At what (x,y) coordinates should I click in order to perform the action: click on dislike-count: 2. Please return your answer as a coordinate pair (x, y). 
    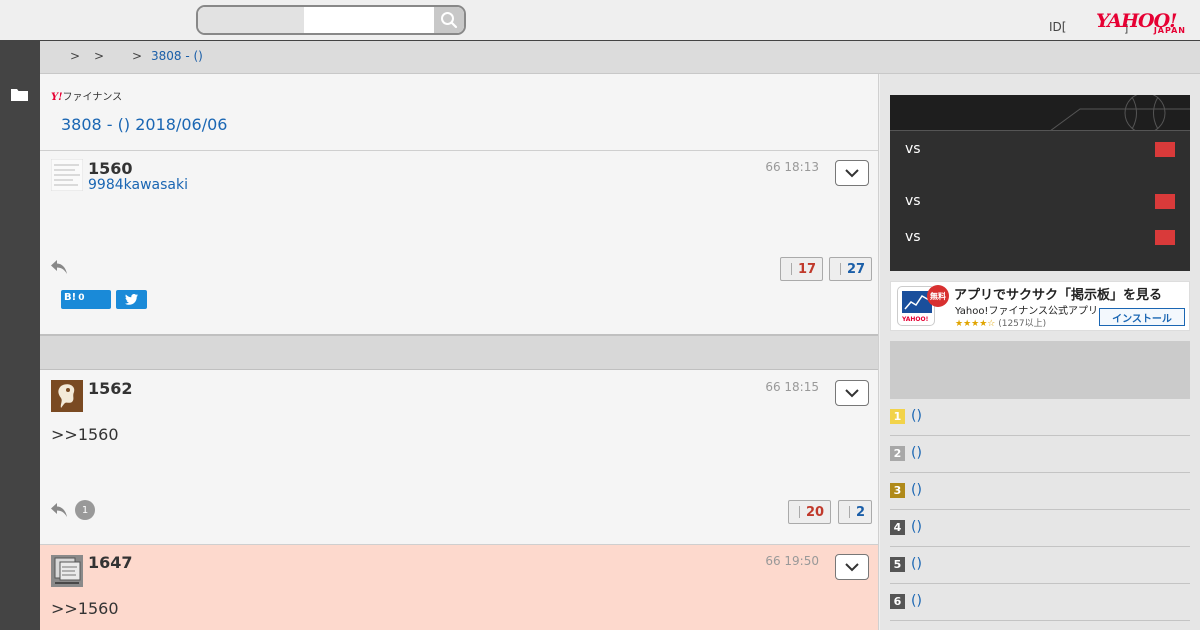
    Looking at the image, I should click on (861, 512).